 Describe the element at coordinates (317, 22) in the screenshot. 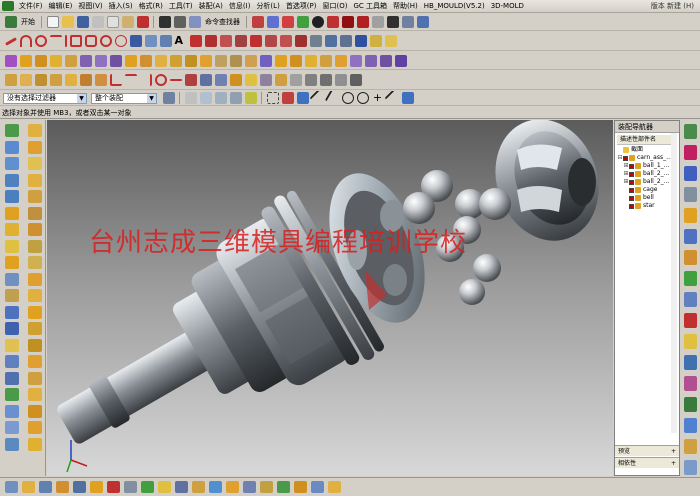

I see `display-mode-icon` at that location.